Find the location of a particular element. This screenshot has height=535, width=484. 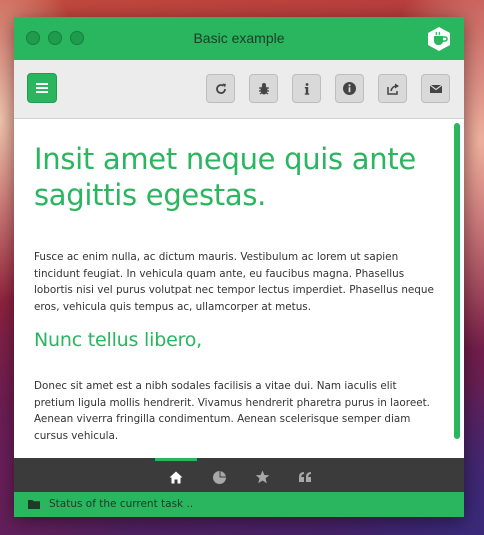

mail-button is located at coordinates (435, 88).